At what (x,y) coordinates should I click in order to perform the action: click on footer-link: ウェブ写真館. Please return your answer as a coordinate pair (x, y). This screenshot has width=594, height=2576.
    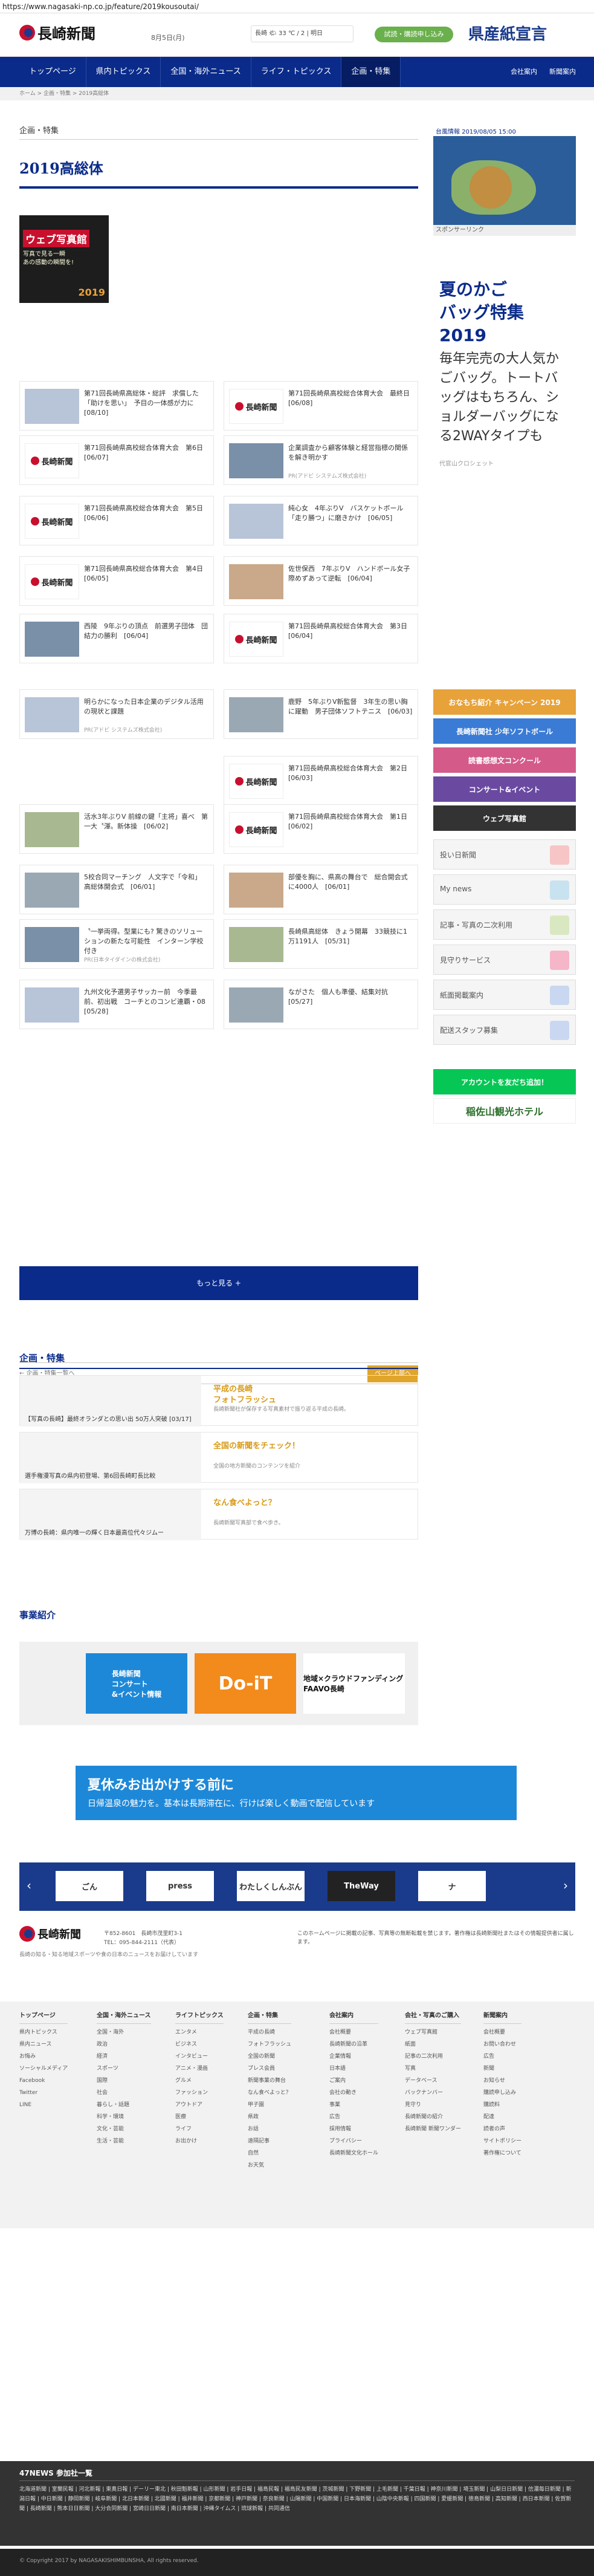
    Looking at the image, I should click on (433, 2032).